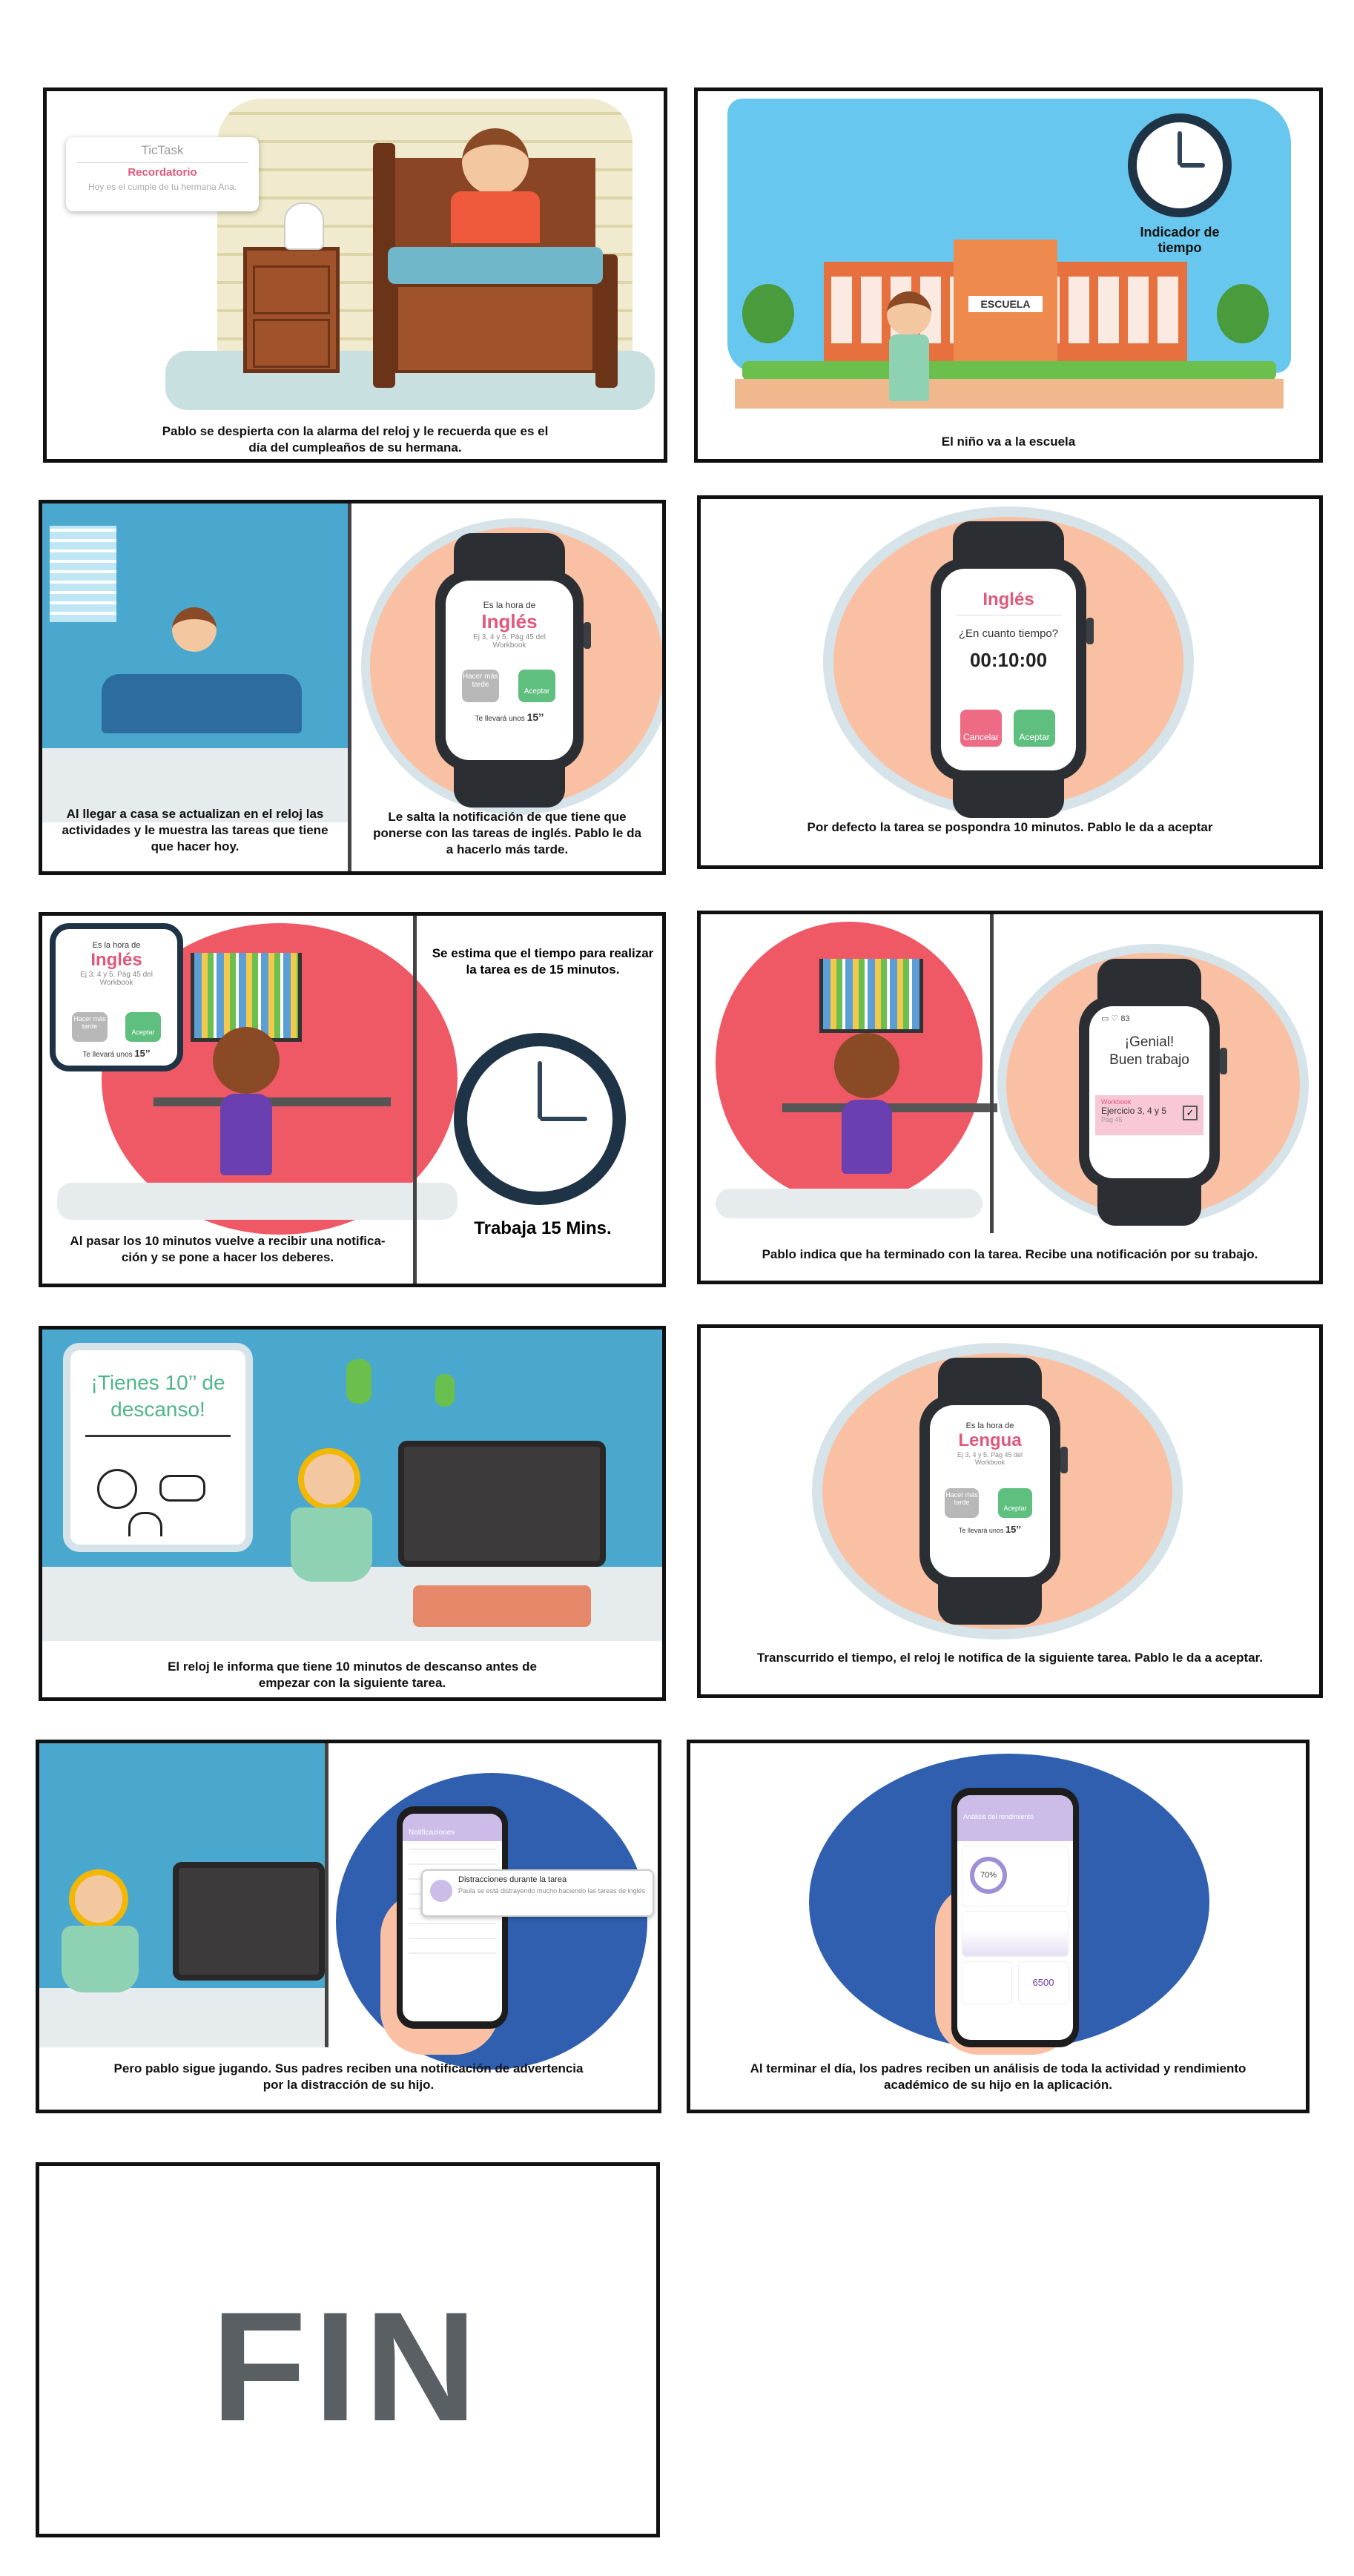 Image resolution: width=1354 pixels, height=2576 pixels. I want to click on steps-card: 6500, so click(1043, 1982).